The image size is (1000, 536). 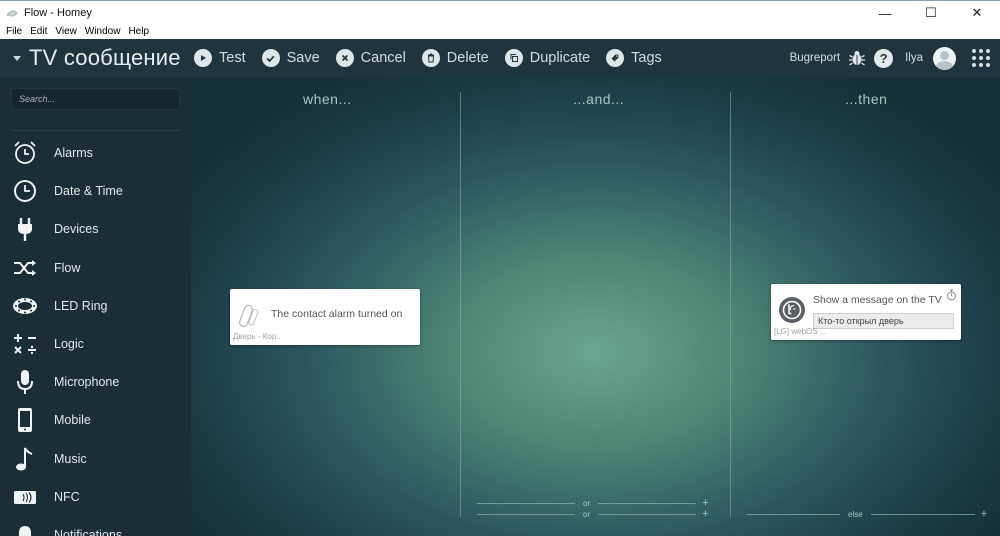 What do you see at coordinates (513, 58) in the screenshot?
I see `duplicate-icon` at bounding box center [513, 58].